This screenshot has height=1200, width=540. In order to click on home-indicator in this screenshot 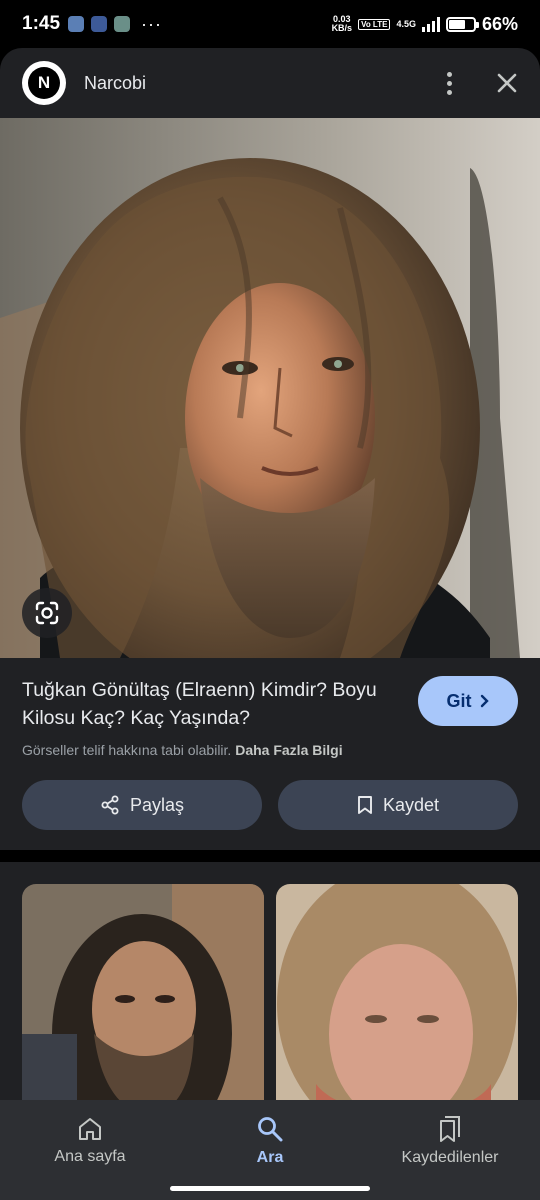, I will do `click(270, 1188)`.